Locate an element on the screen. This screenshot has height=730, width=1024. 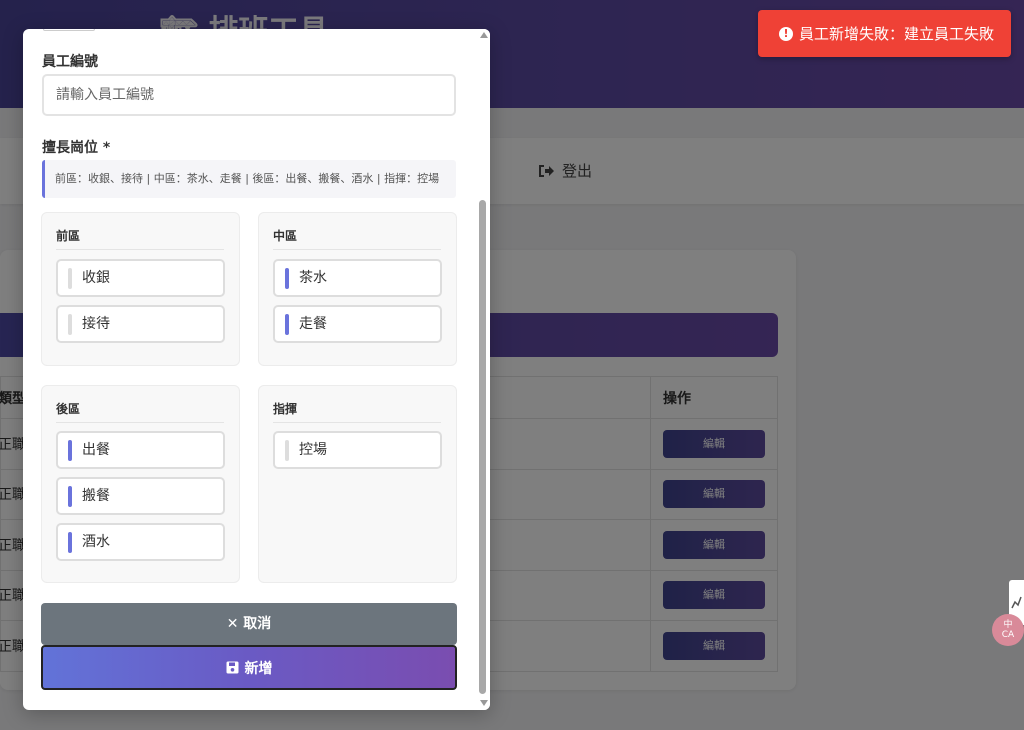
positions-label: 擅長崗位 * is located at coordinates (76, 148).